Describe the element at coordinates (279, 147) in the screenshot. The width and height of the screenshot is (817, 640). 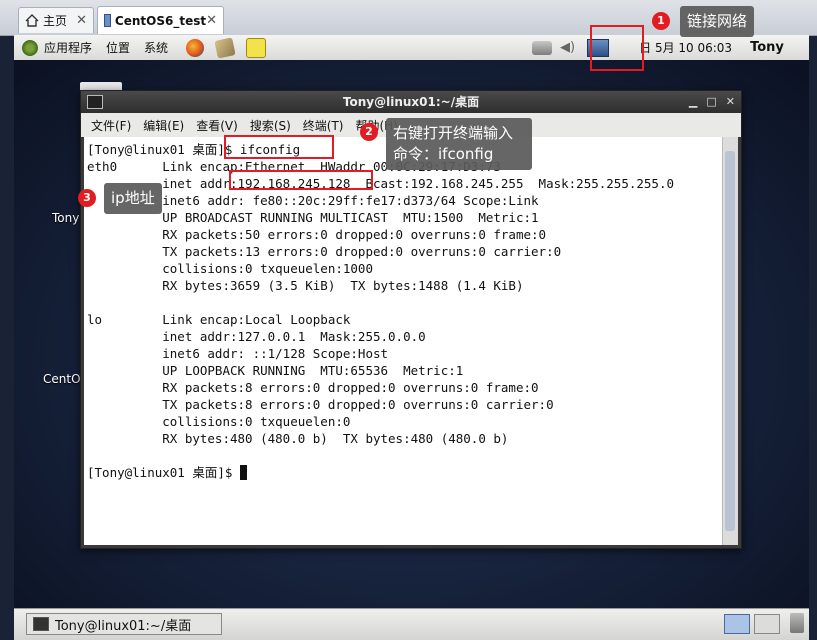
I see `annotation-box-command` at that location.